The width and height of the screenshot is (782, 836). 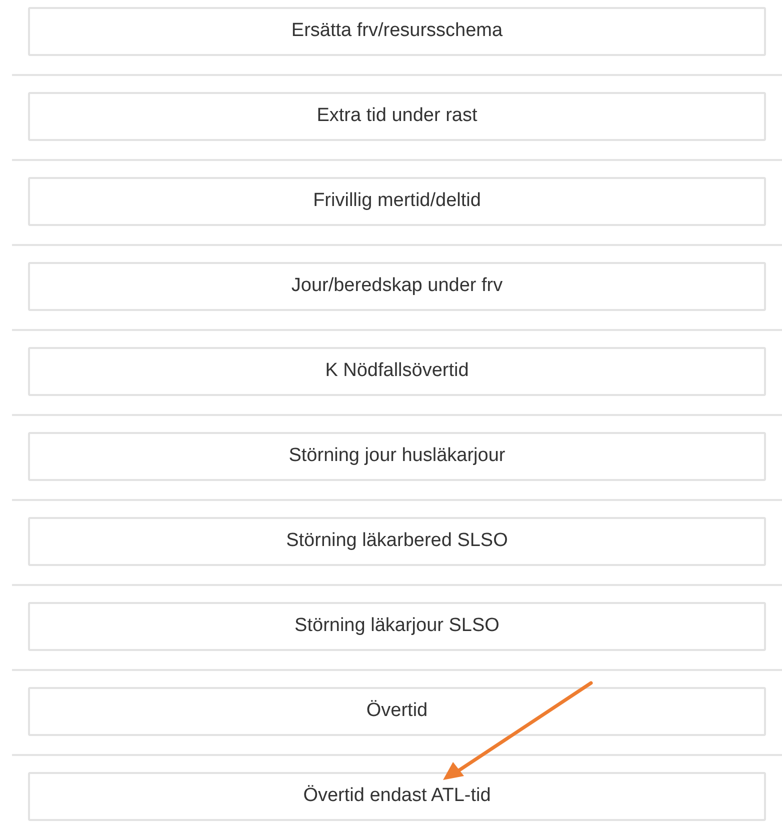 What do you see at coordinates (397, 116) in the screenshot?
I see `option-button: Extra tid under rast` at bounding box center [397, 116].